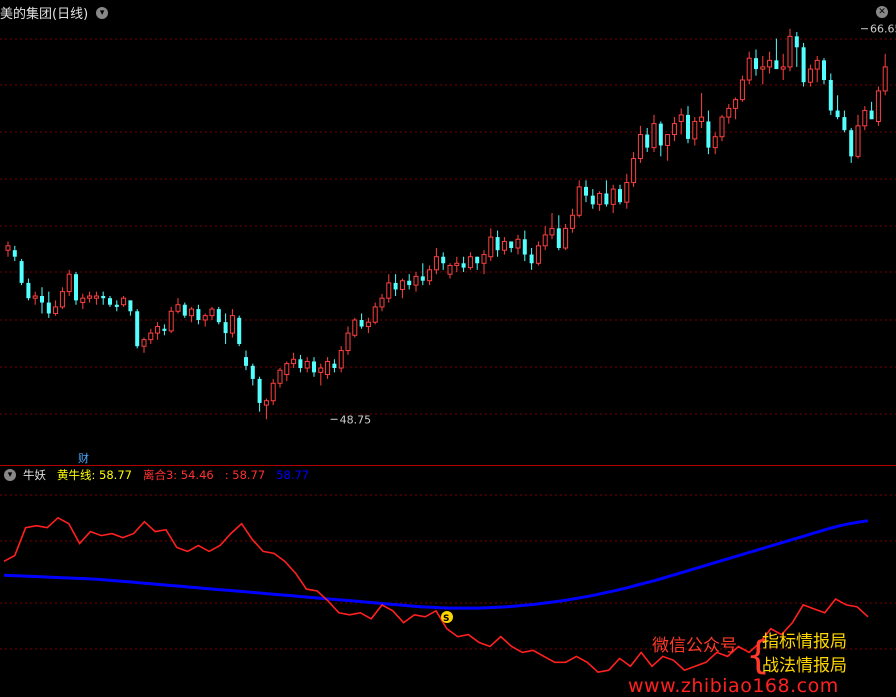 This screenshot has height=697, width=896. I want to click on signal-marker-icon: S, so click(446, 619).